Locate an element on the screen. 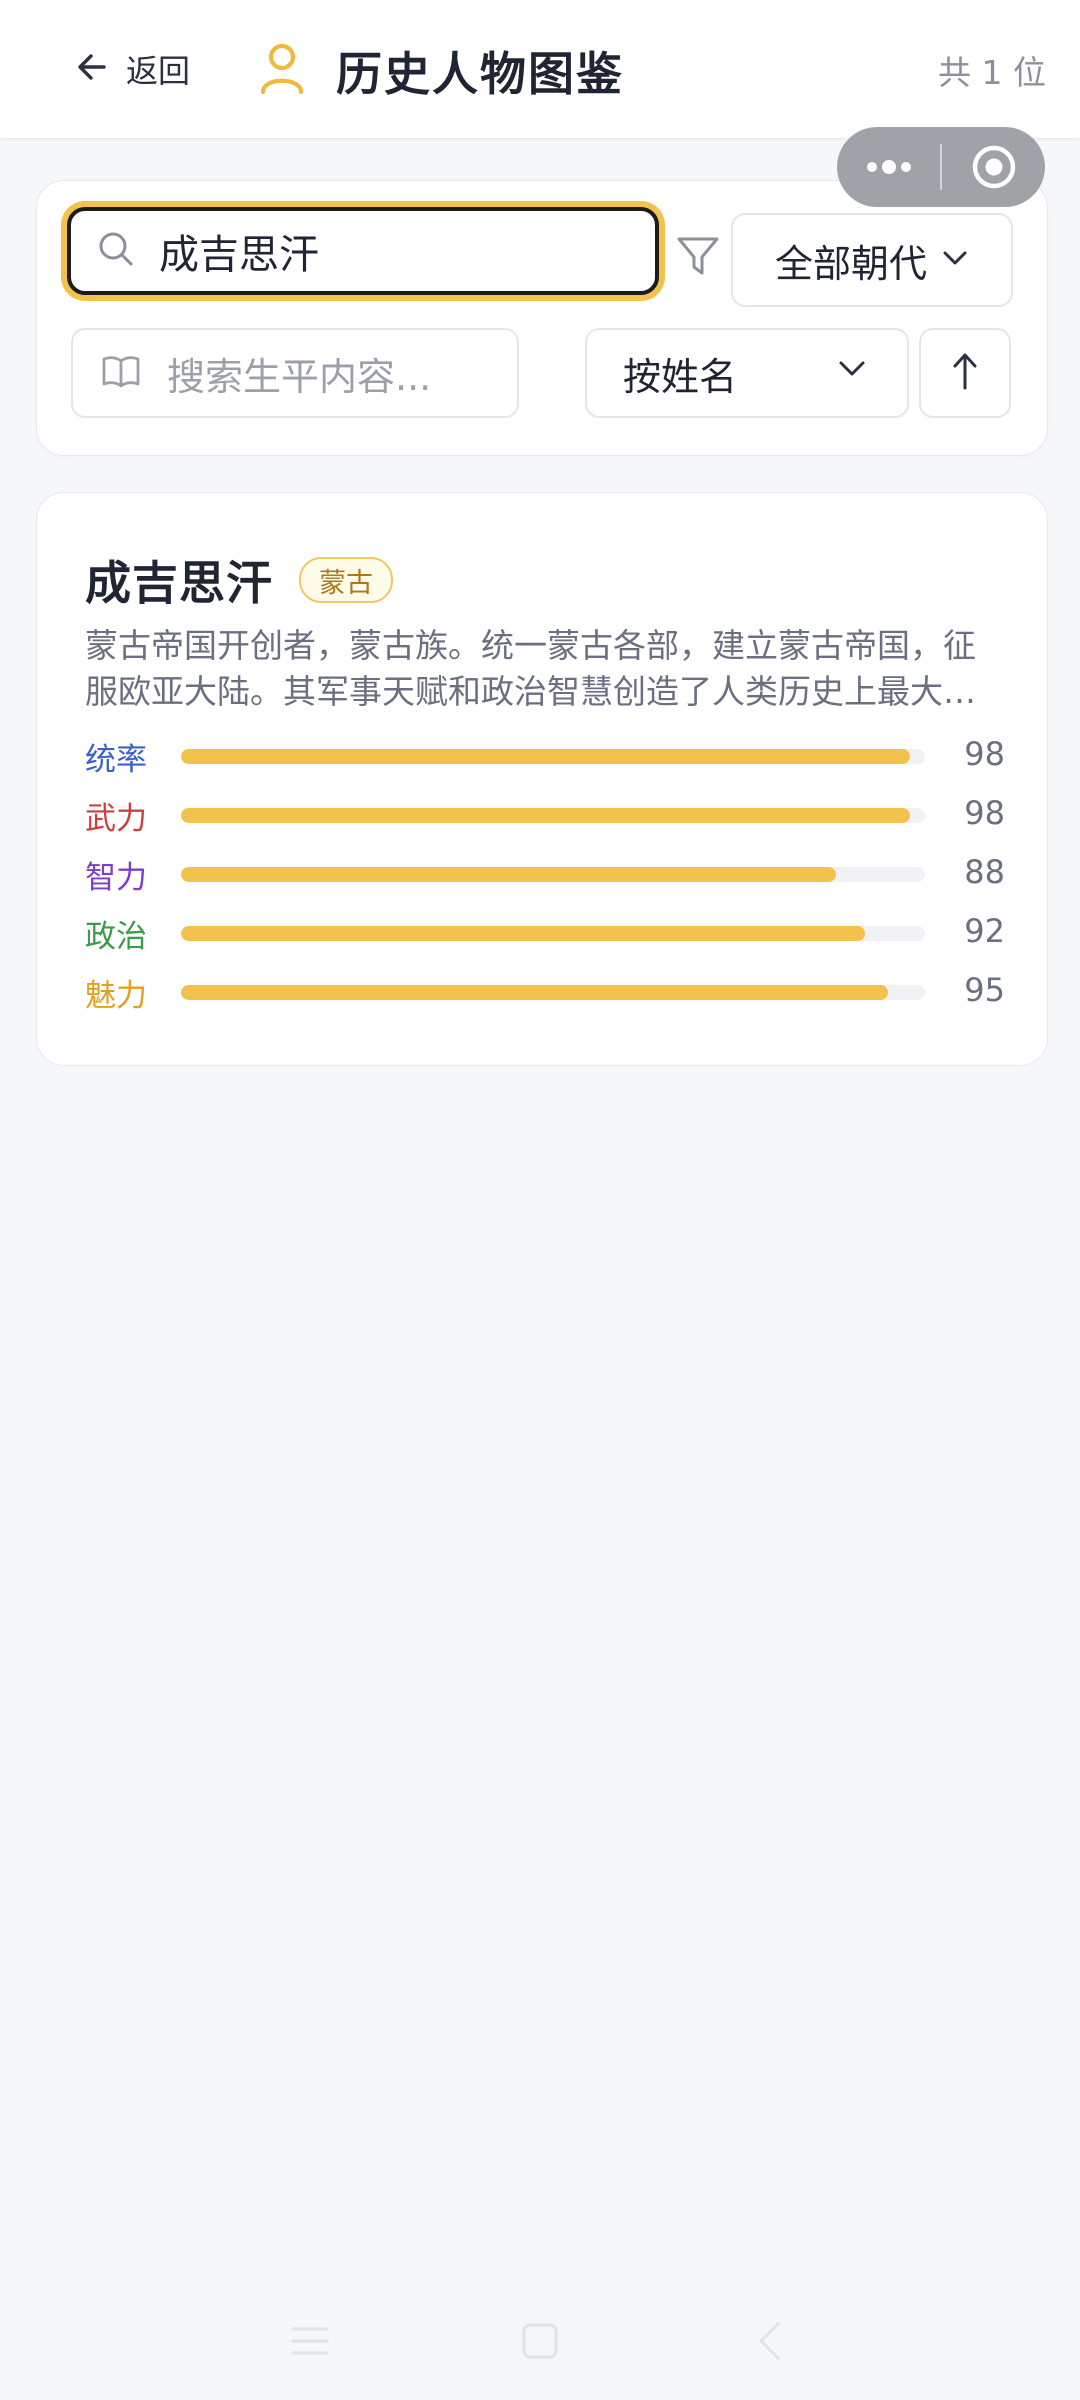 This screenshot has width=1080, height=2400. result-count: 共 1 位 is located at coordinates (992, 72).